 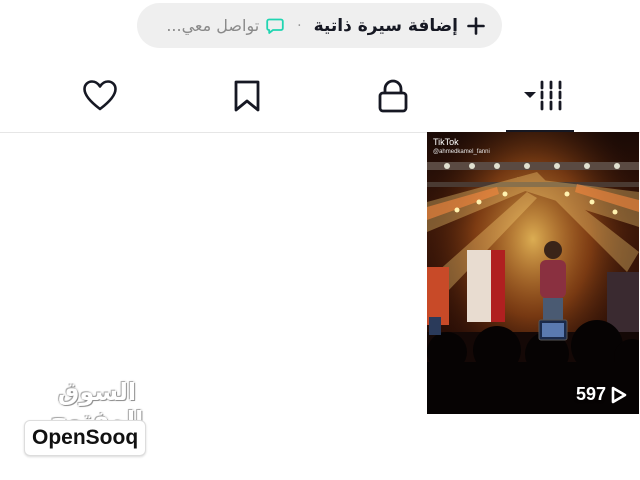 I want to click on opensooq-watermark: السوق المفتوح OpenSooq, so click(x=97, y=419).